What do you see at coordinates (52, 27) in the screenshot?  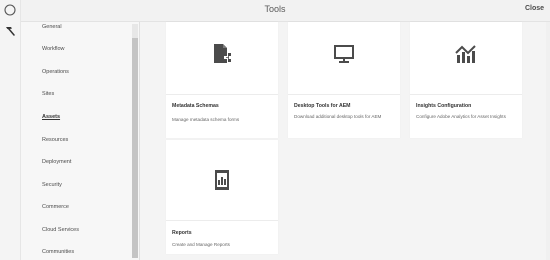 I see `sidebar-item-general: General` at bounding box center [52, 27].